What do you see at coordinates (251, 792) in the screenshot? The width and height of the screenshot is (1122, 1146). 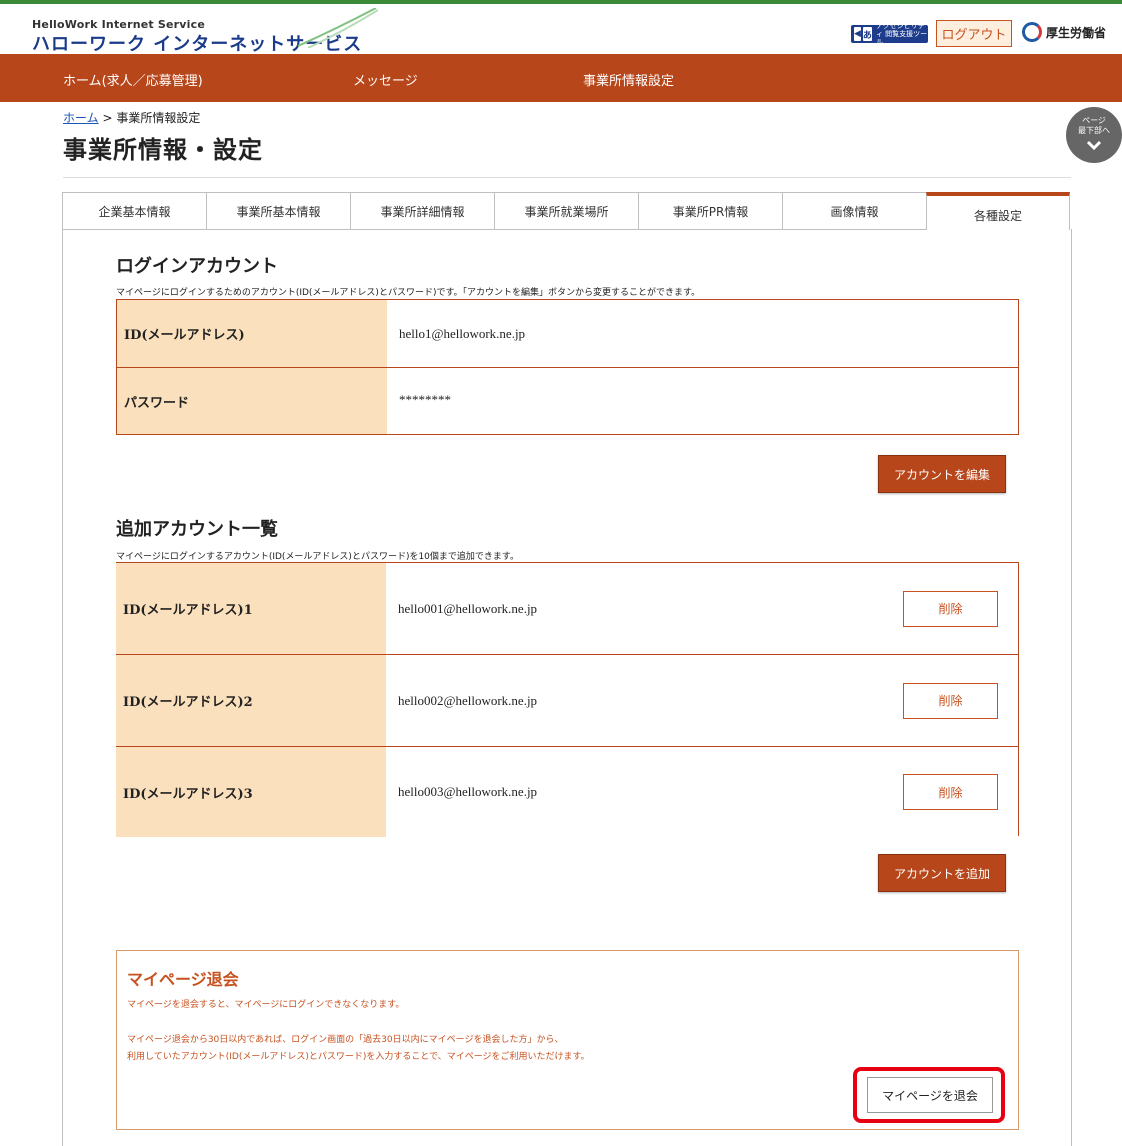 I see `additional-id-label-3: ID(メールアドレス)3` at bounding box center [251, 792].